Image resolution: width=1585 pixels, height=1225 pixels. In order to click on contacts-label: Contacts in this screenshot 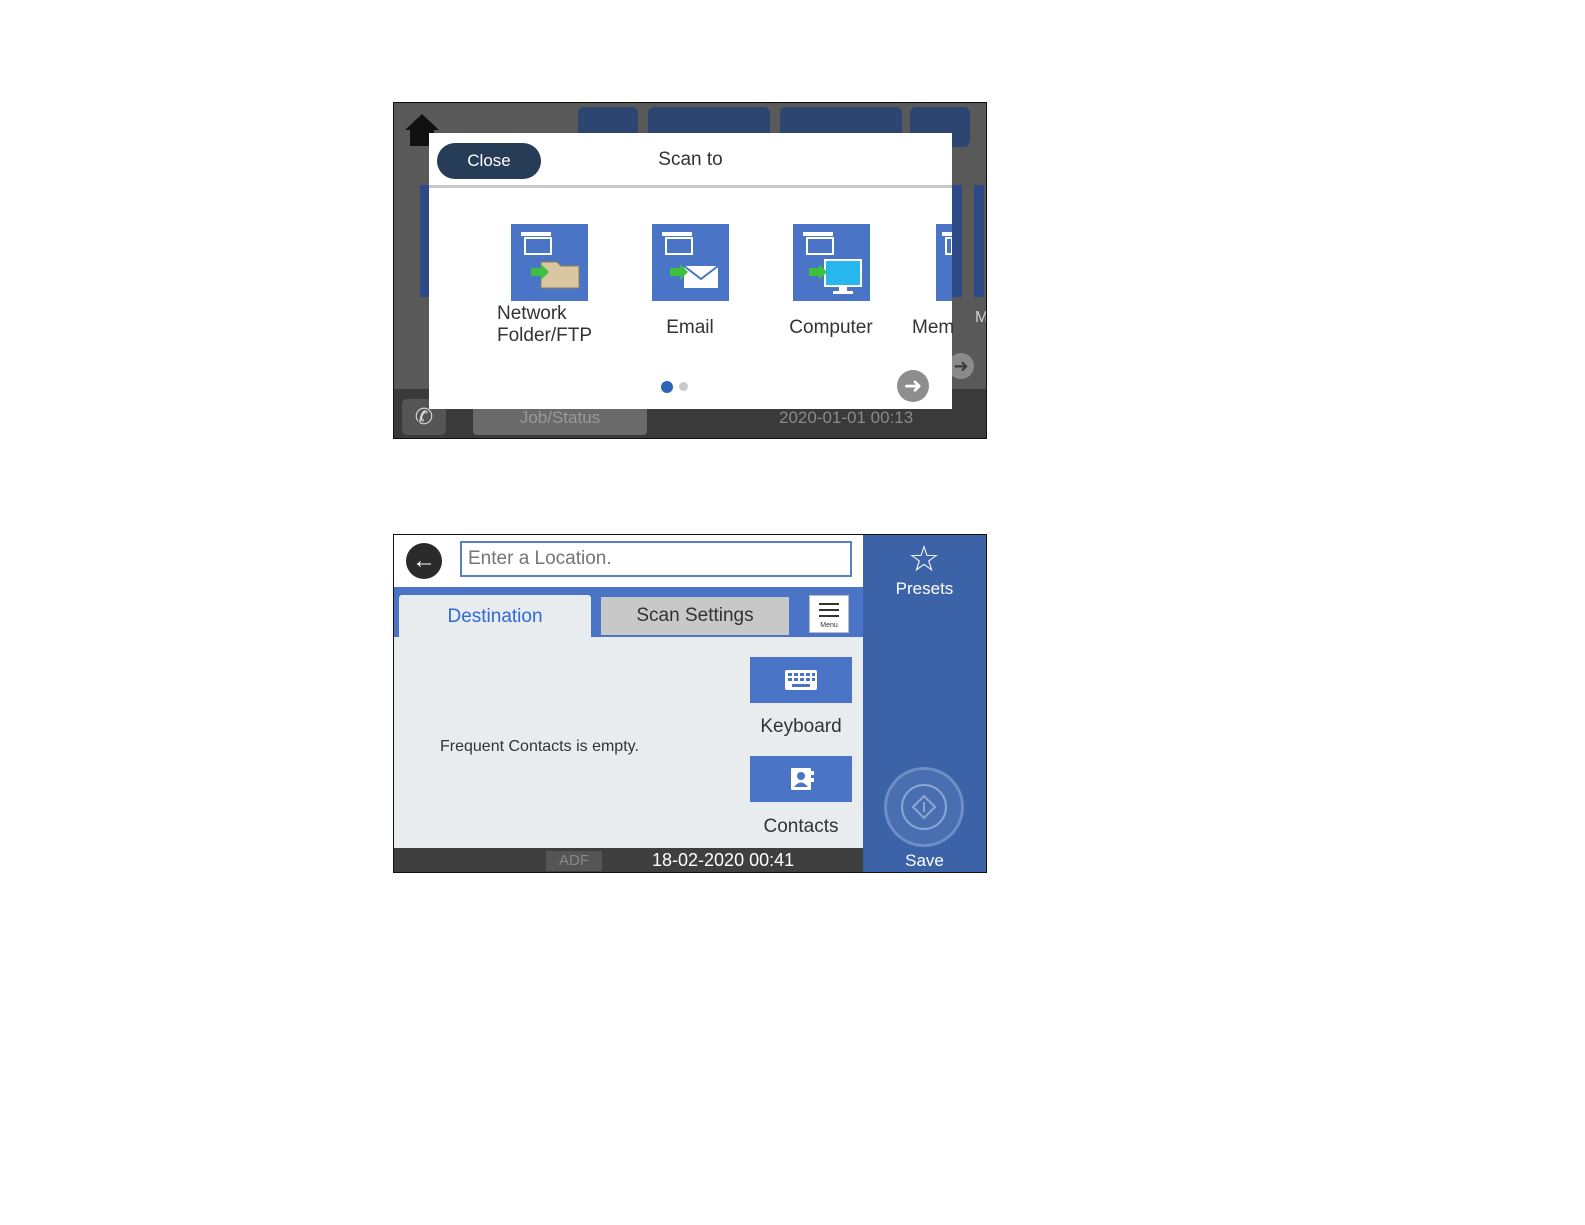, I will do `click(801, 826)`.